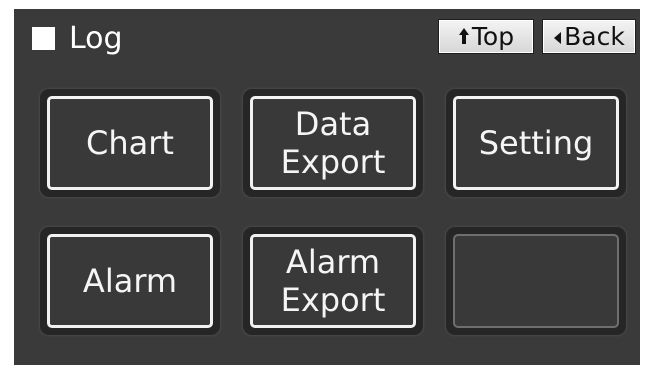 The image size is (654, 372). I want to click on alarm-export-tile-frame: Alarm Export, so click(333, 281).